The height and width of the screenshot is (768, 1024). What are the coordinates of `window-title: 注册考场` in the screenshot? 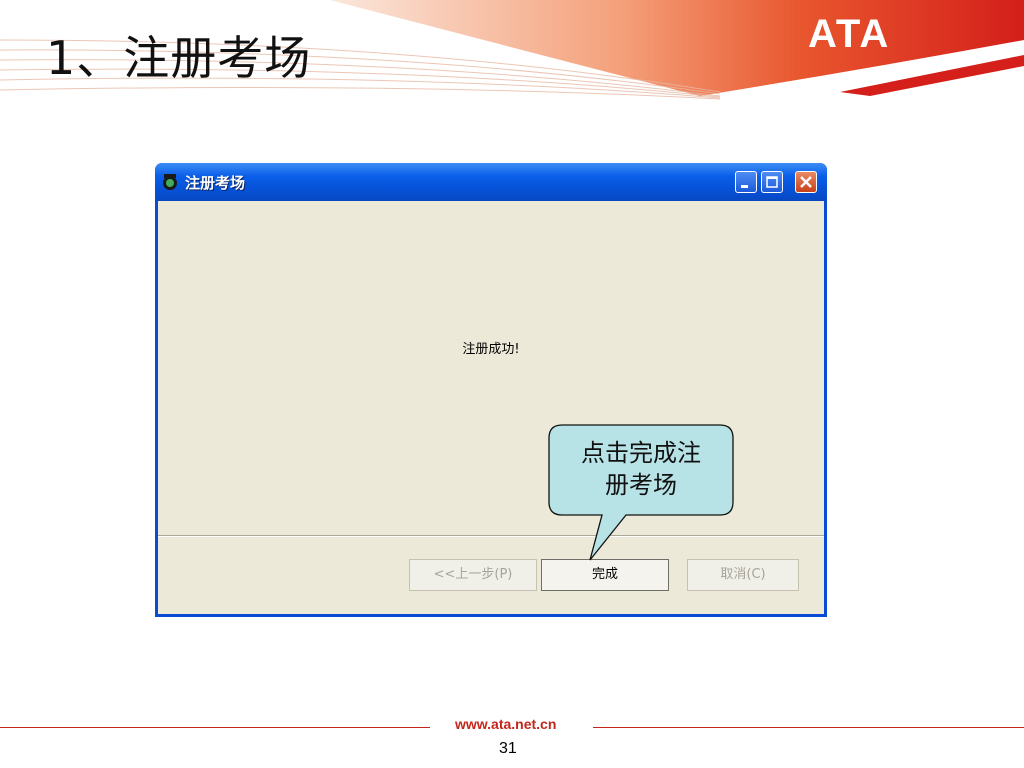 It's located at (215, 183).